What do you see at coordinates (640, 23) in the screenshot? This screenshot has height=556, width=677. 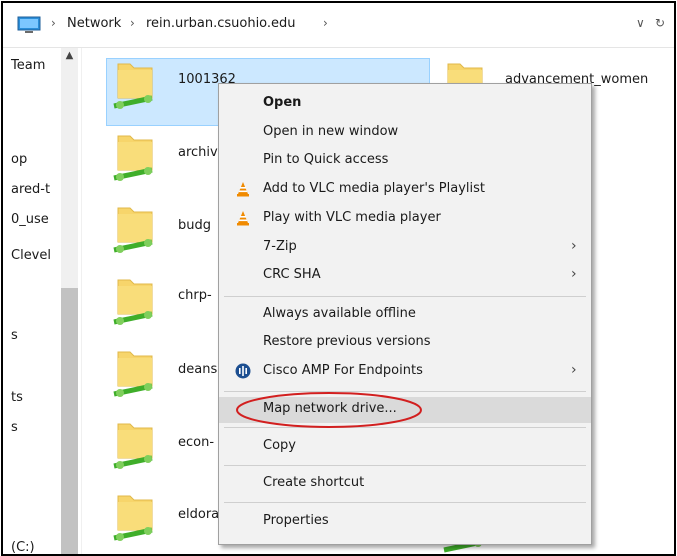 I see `dropdown-icon: ∨` at bounding box center [640, 23].